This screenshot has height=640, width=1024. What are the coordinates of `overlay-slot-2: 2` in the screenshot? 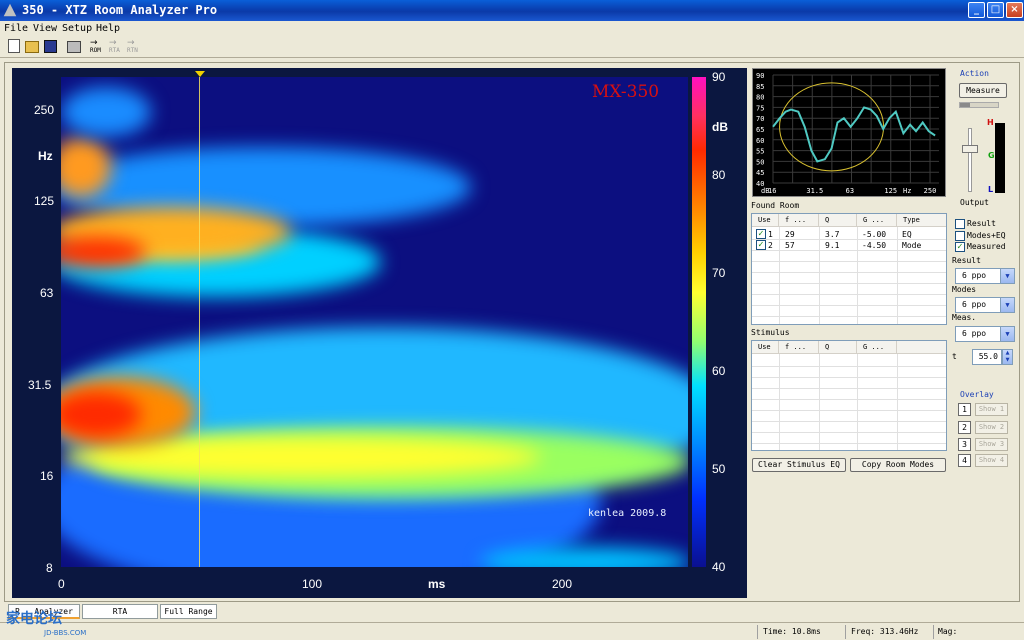 It's located at (964, 427).